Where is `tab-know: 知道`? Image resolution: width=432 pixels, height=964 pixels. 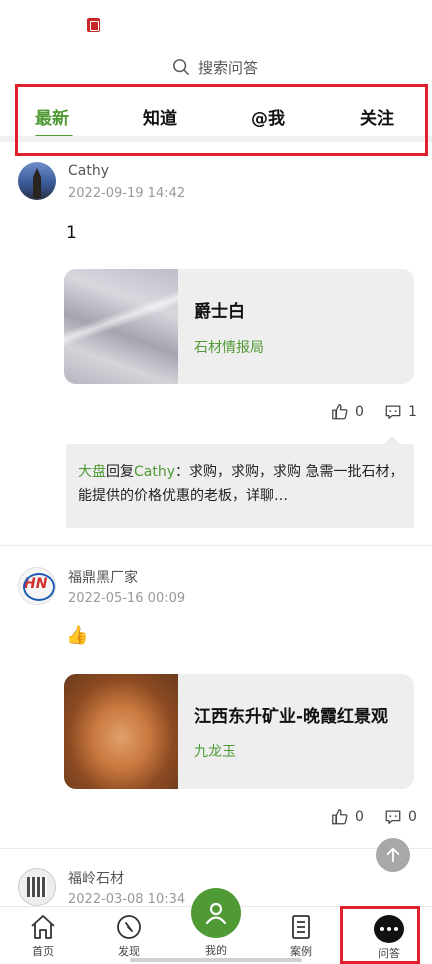
tab-know: 知道 is located at coordinates (160, 116).